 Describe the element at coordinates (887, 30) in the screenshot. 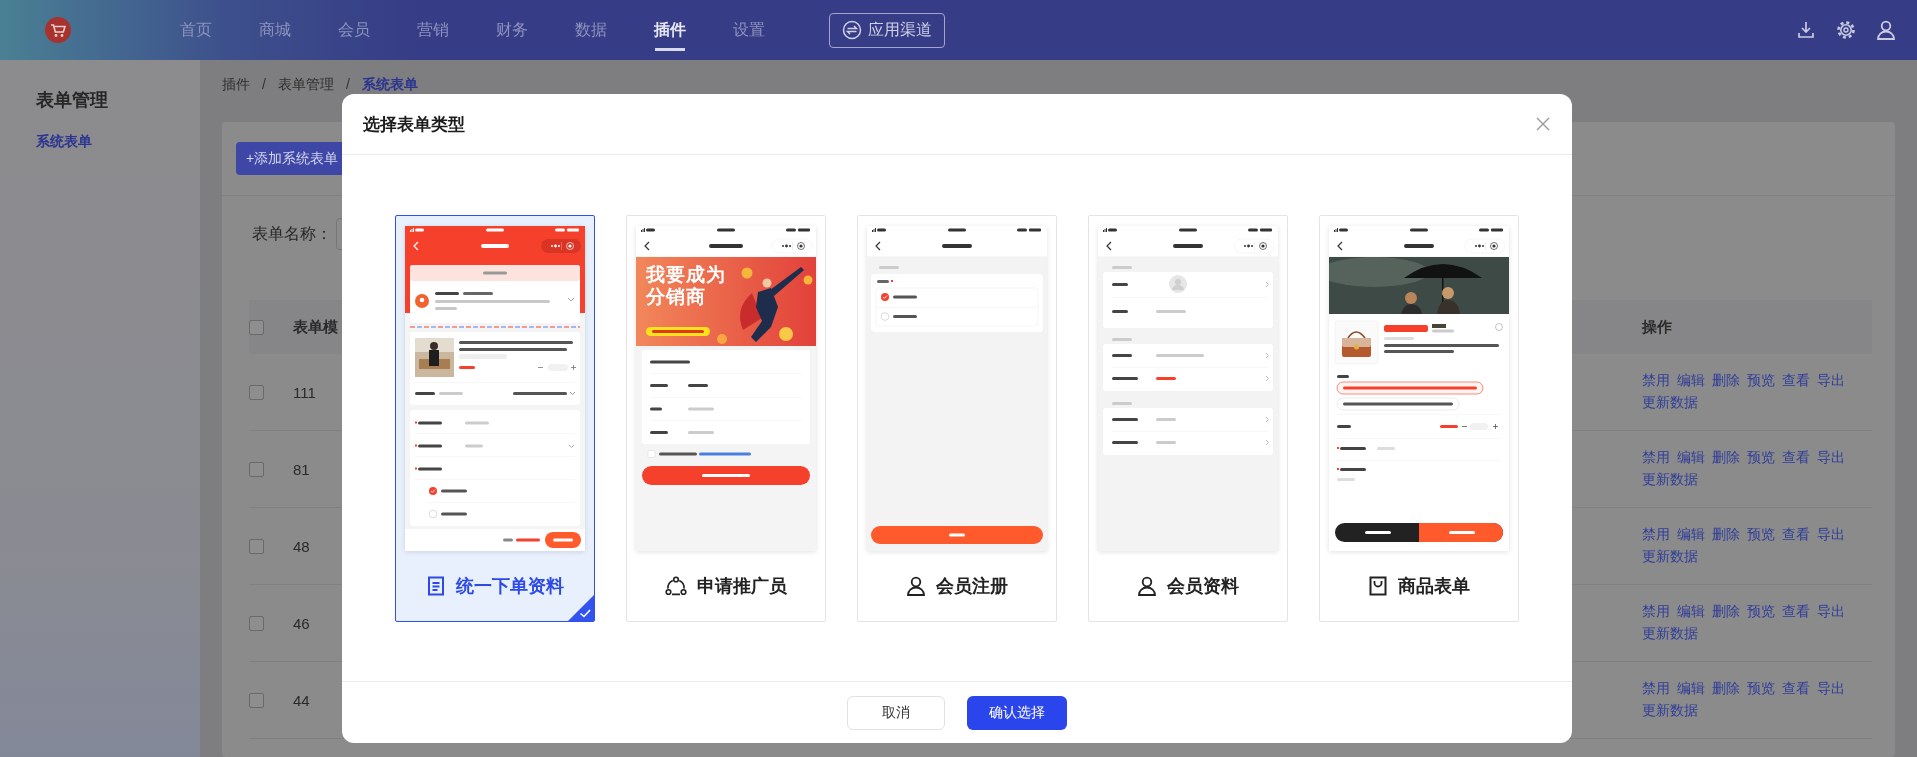

I see `channel-button: 应用渠道` at that location.